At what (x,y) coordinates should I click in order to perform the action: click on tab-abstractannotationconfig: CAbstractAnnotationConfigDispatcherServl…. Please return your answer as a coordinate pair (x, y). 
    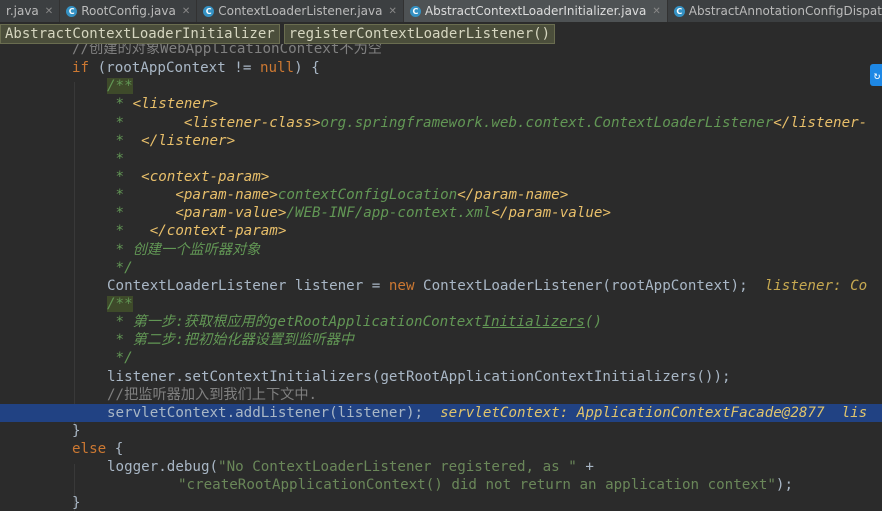
    Looking at the image, I should click on (775, 11).